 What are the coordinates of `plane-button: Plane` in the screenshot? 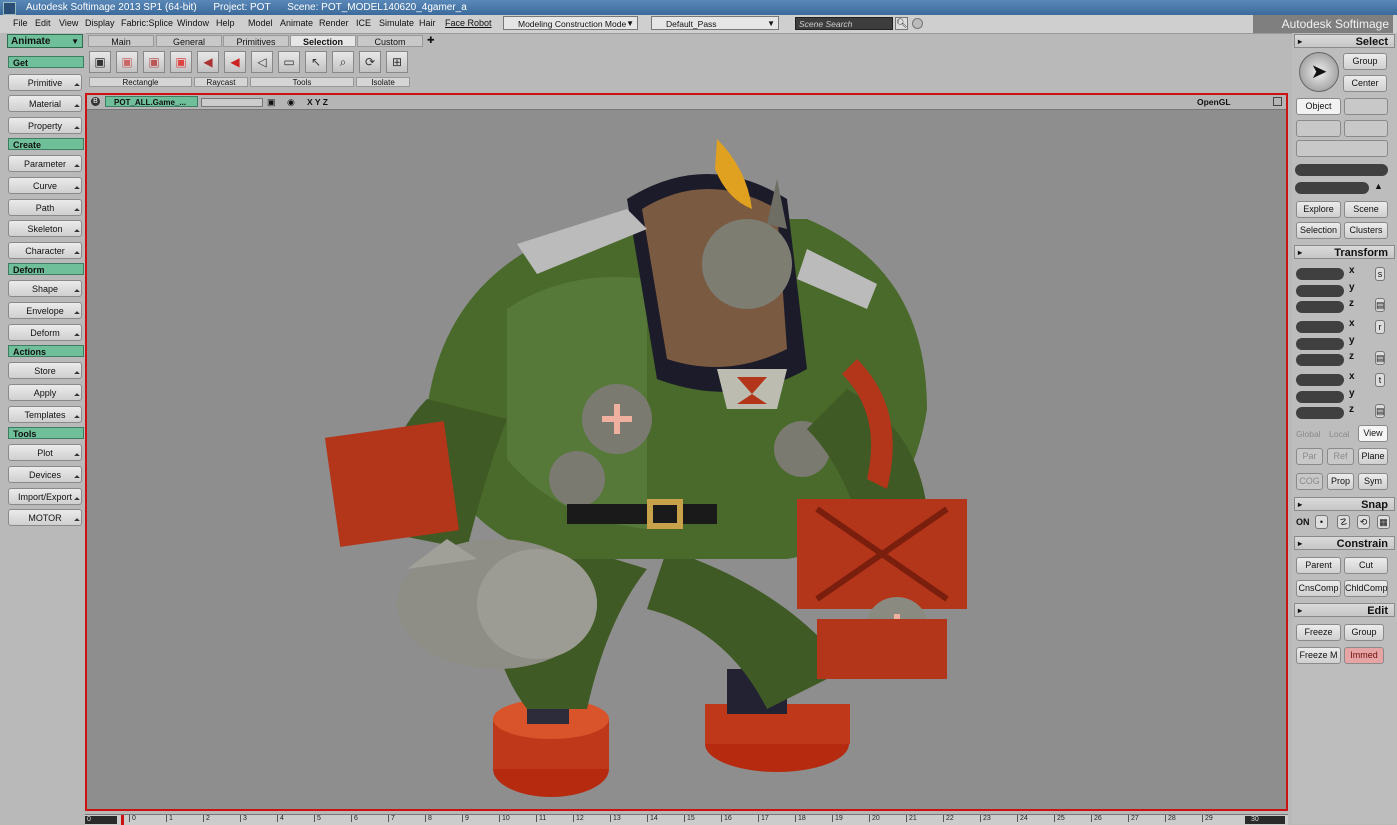 It's located at (1373, 456).